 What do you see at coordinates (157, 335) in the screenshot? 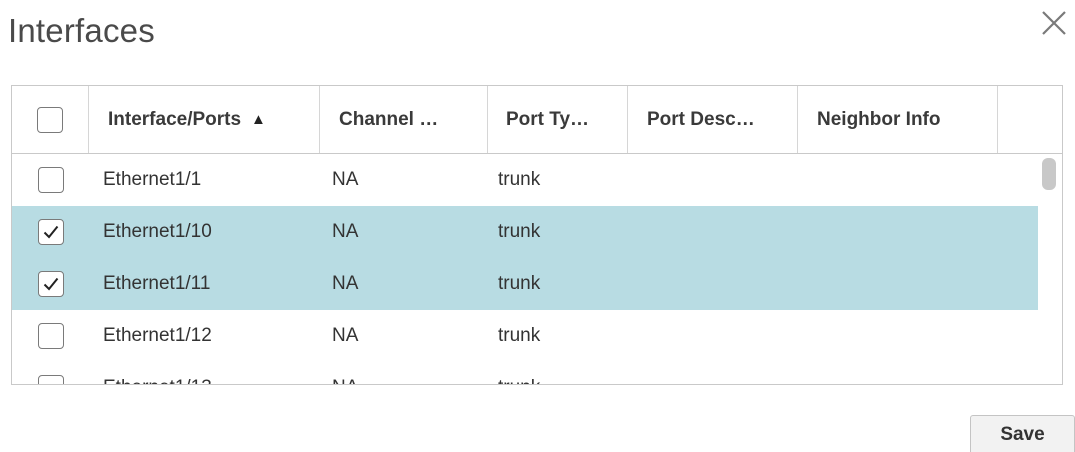
I see `interface-cell: Ethernet1/12` at bounding box center [157, 335].